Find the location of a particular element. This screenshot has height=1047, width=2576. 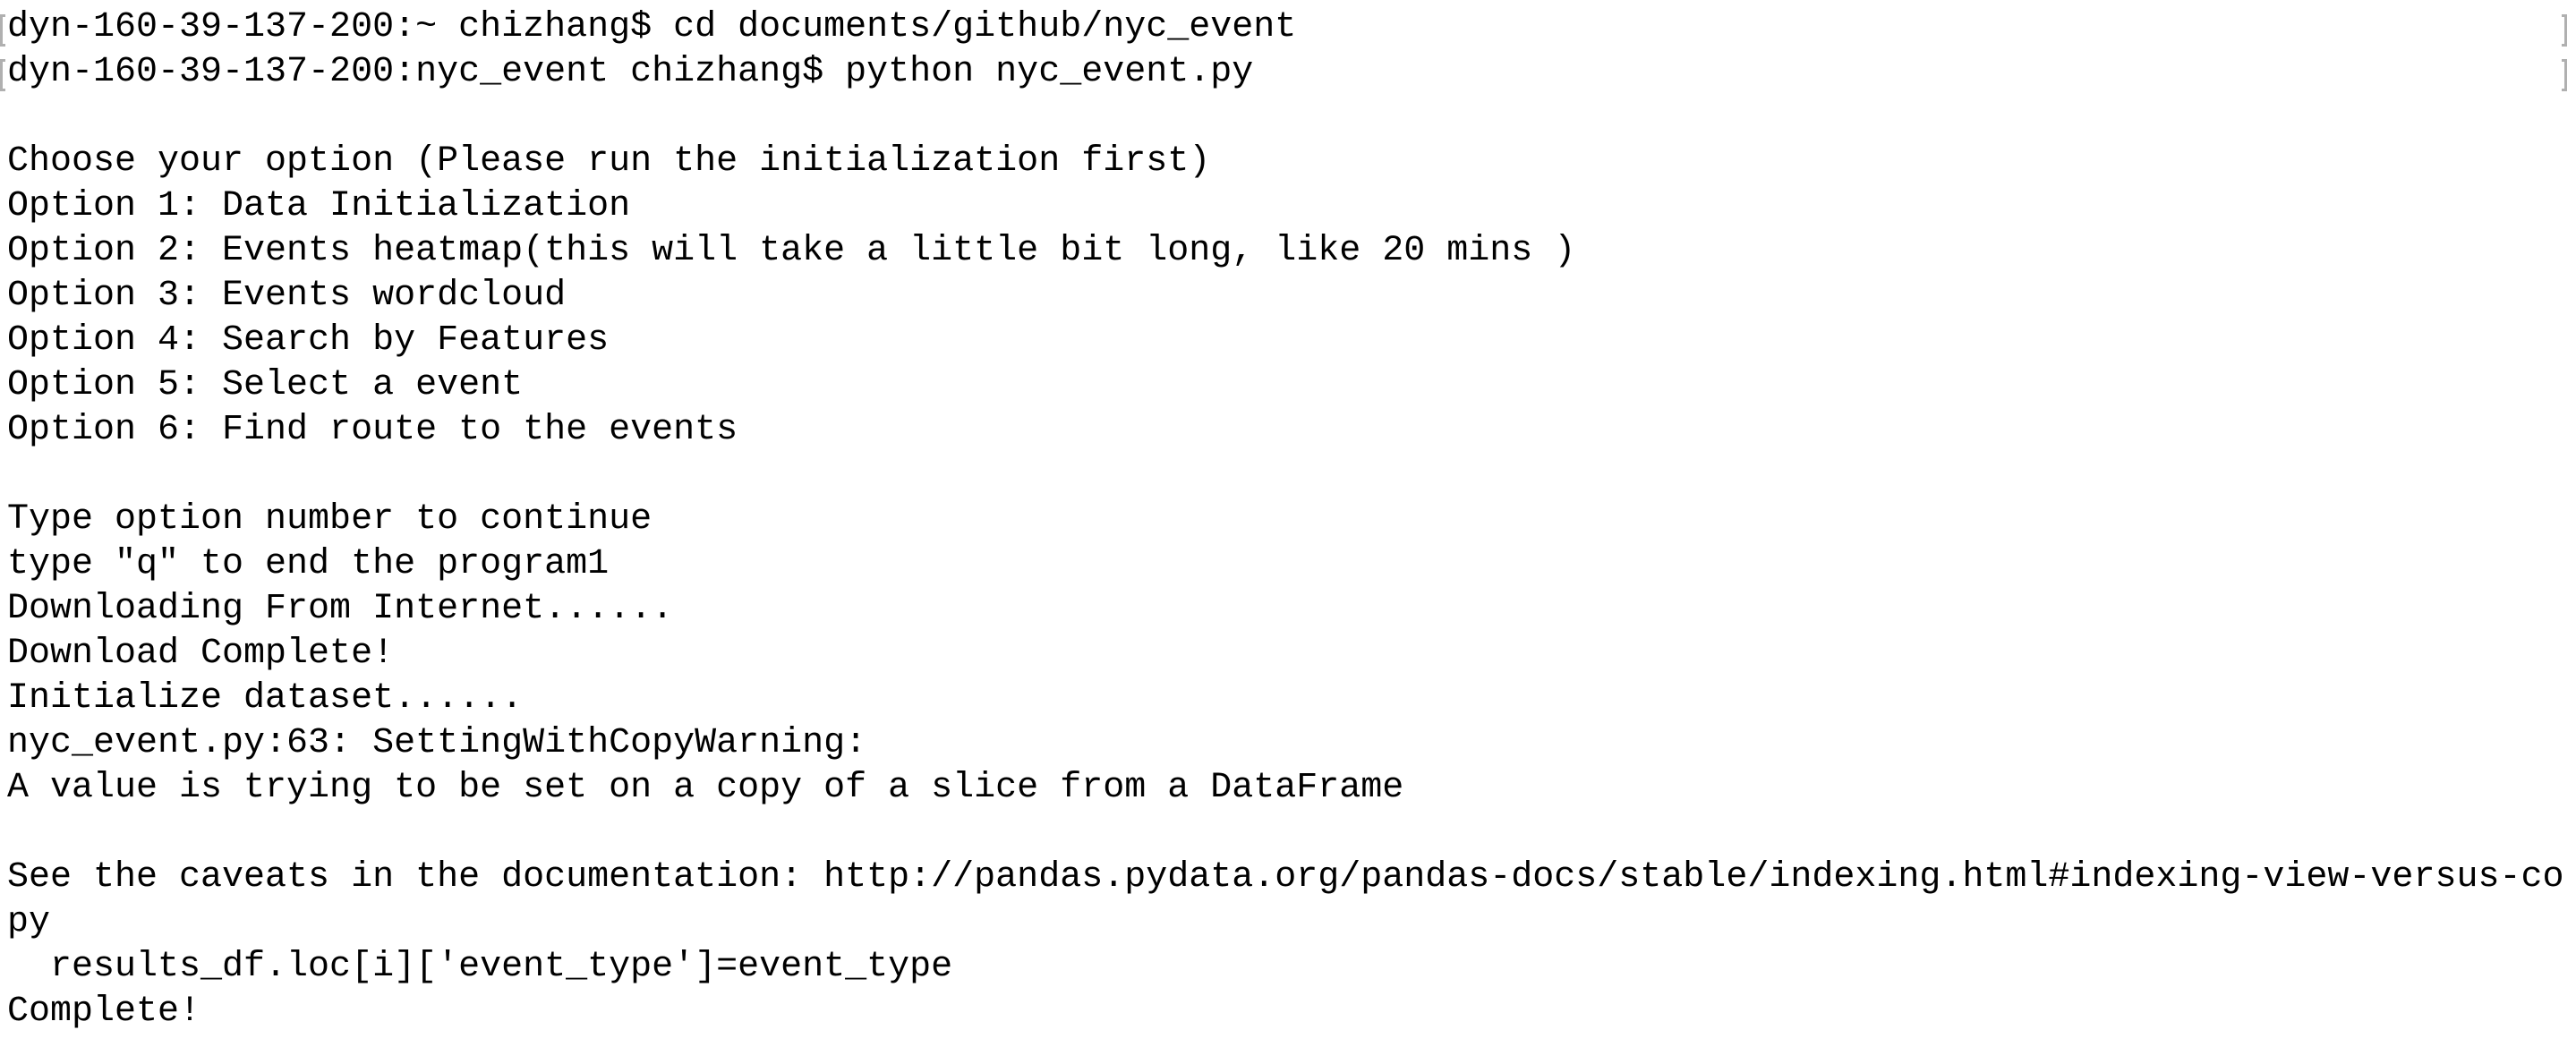

terminal-line: py is located at coordinates (29, 922).